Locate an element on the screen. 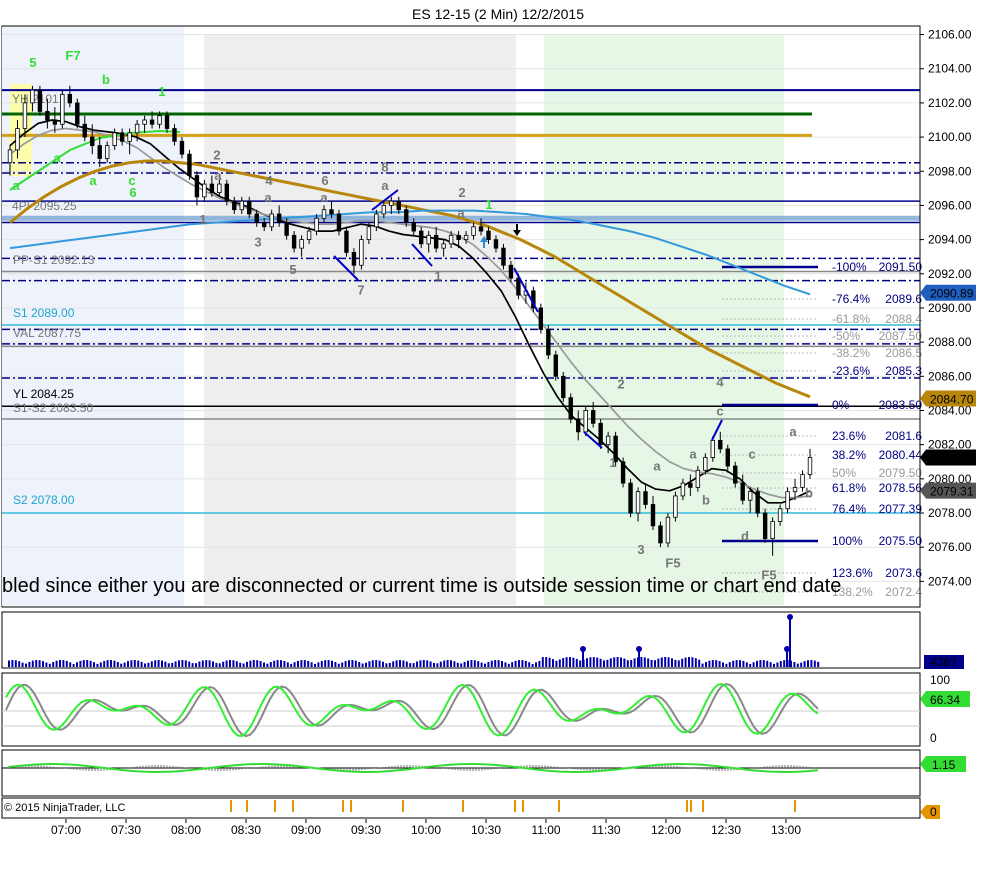 This screenshot has height=871, width=996. level-label: S1-S2 2083.50 is located at coordinates (53, 408).